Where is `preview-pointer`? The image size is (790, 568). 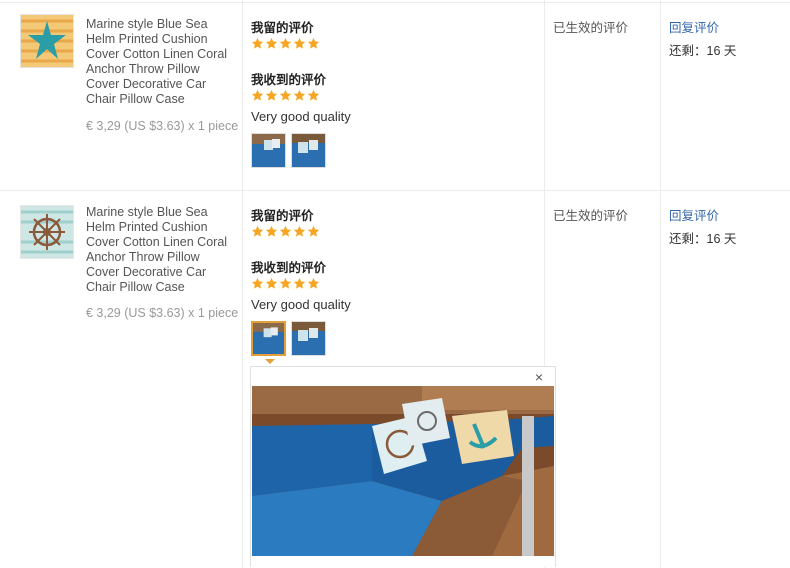 preview-pointer is located at coordinates (270, 361).